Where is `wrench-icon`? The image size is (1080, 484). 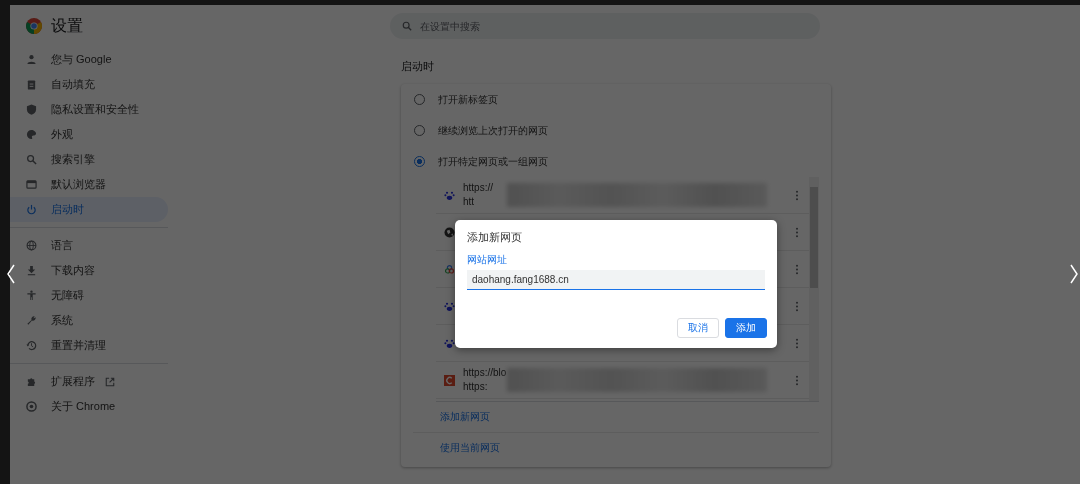 wrench-icon is located at coordinates (31, 320).